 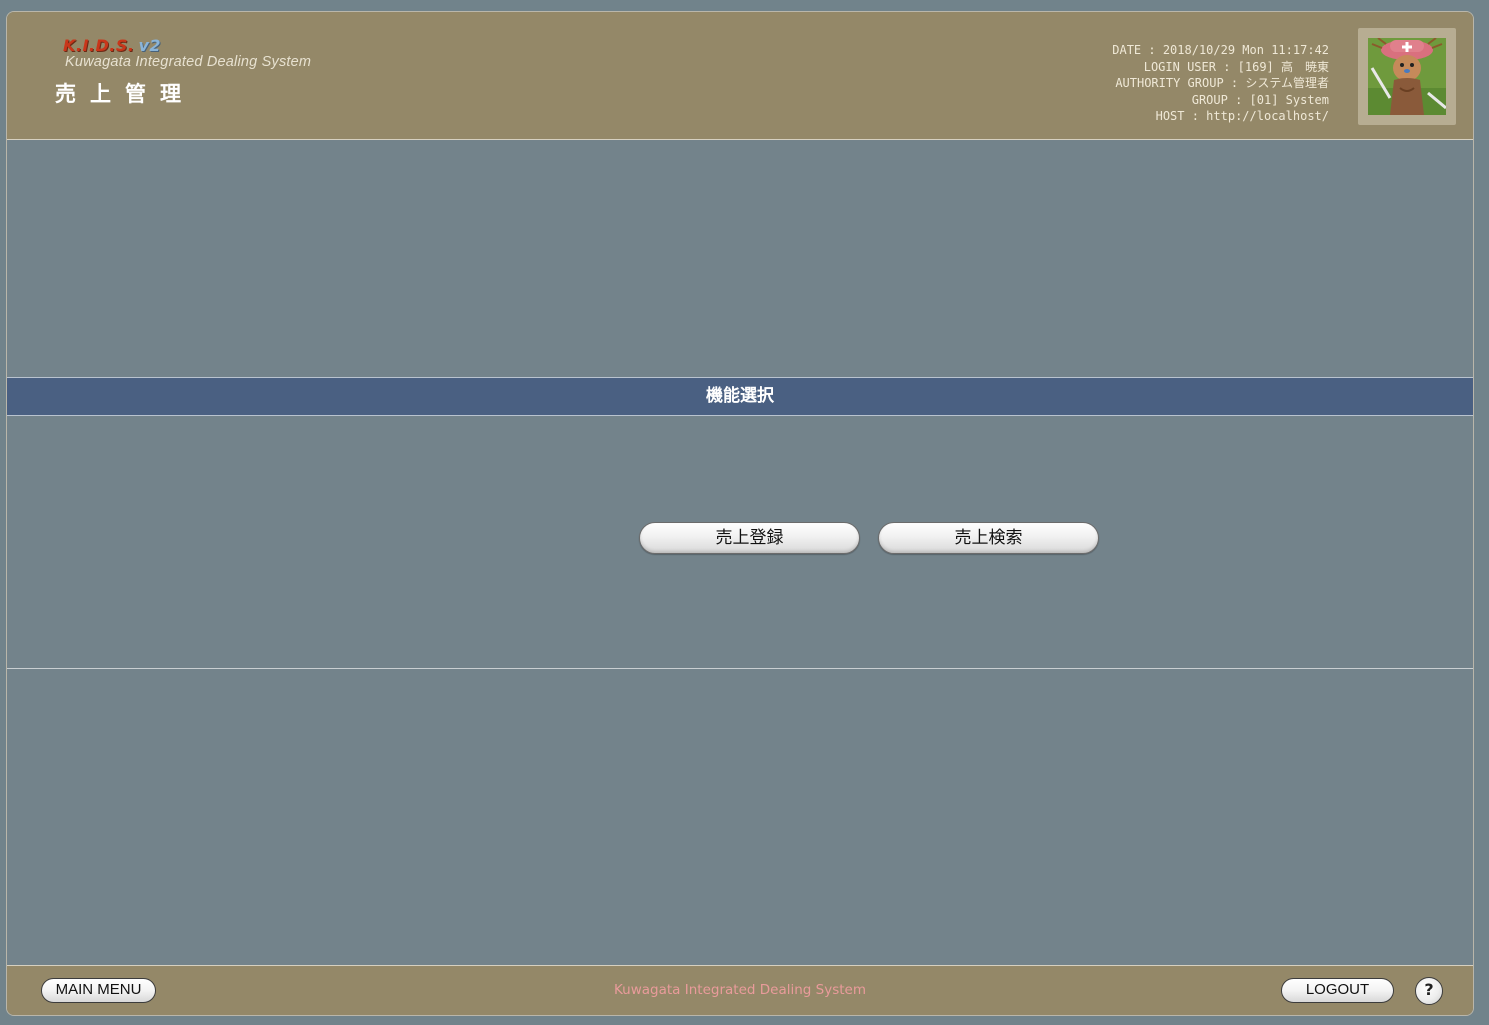 I want to click on info-host: HOST : http://localhost/, so click(x=1242, y=116).